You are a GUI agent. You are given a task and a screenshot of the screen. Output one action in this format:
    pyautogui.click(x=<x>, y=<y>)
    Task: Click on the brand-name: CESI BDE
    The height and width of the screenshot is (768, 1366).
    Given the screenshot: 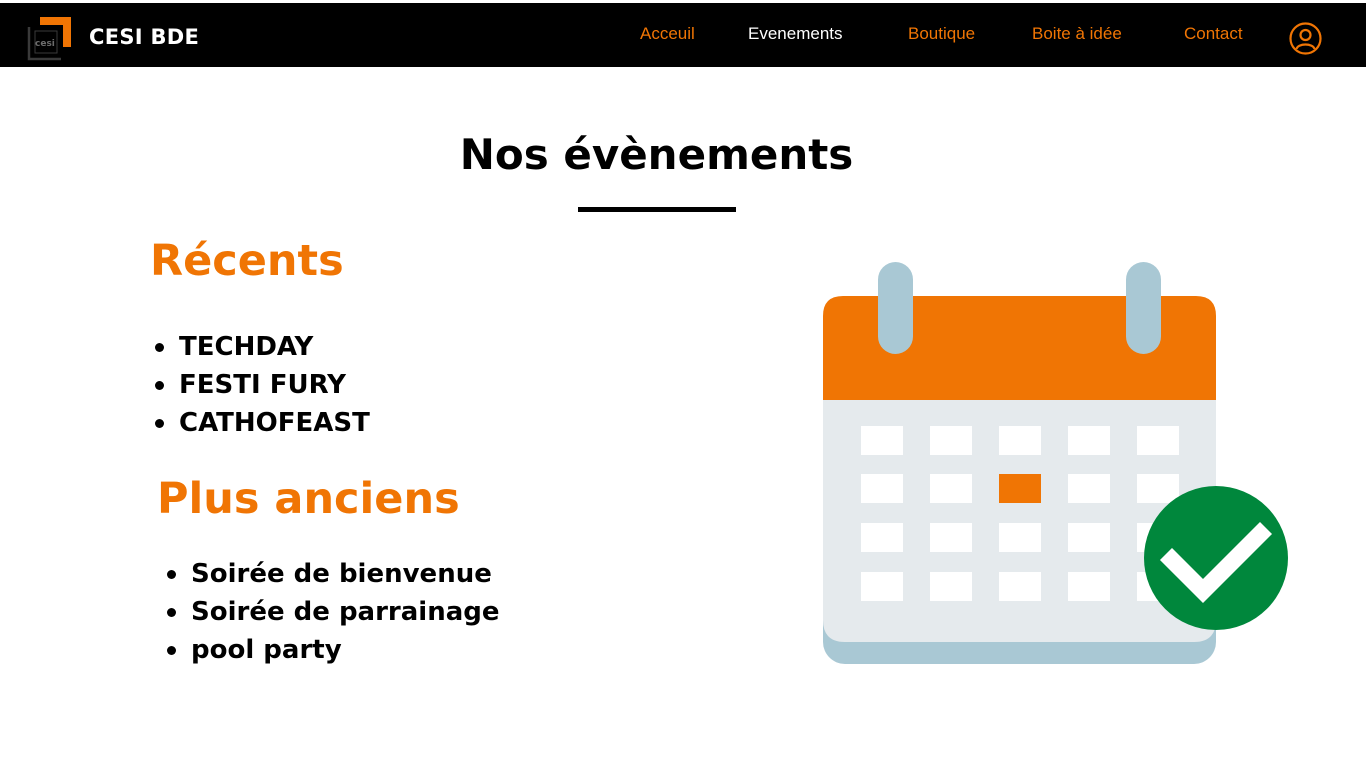 What is the action you would take?
    pyautogui.click(x=144, y=37)
    